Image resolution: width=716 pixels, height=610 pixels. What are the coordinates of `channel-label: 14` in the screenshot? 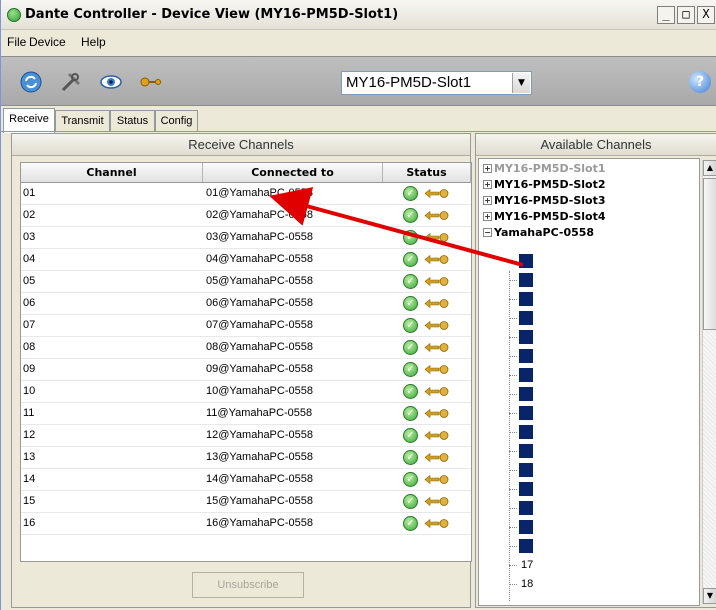 It's located at (526, 508).